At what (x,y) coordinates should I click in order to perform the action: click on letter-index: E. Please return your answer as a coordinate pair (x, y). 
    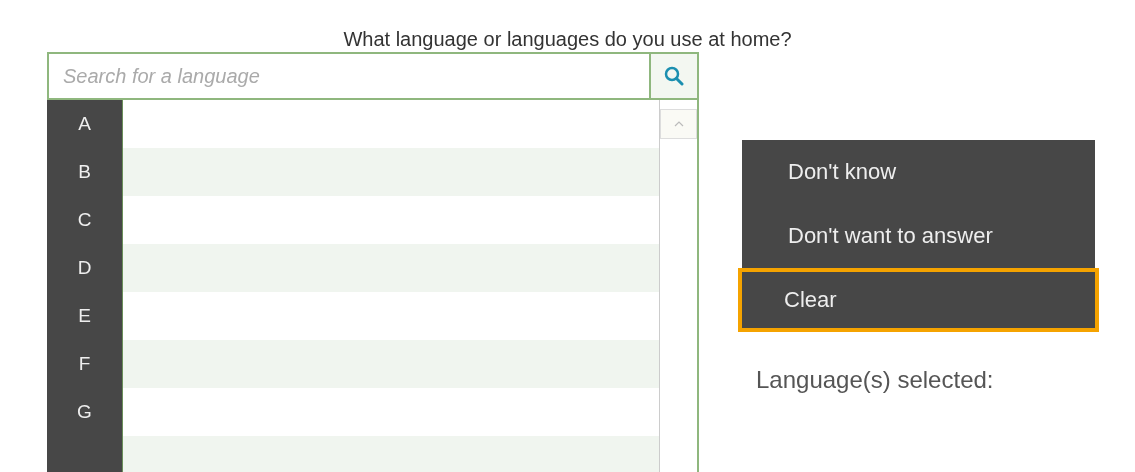
    Looking at the image, I should click on (85, 316).